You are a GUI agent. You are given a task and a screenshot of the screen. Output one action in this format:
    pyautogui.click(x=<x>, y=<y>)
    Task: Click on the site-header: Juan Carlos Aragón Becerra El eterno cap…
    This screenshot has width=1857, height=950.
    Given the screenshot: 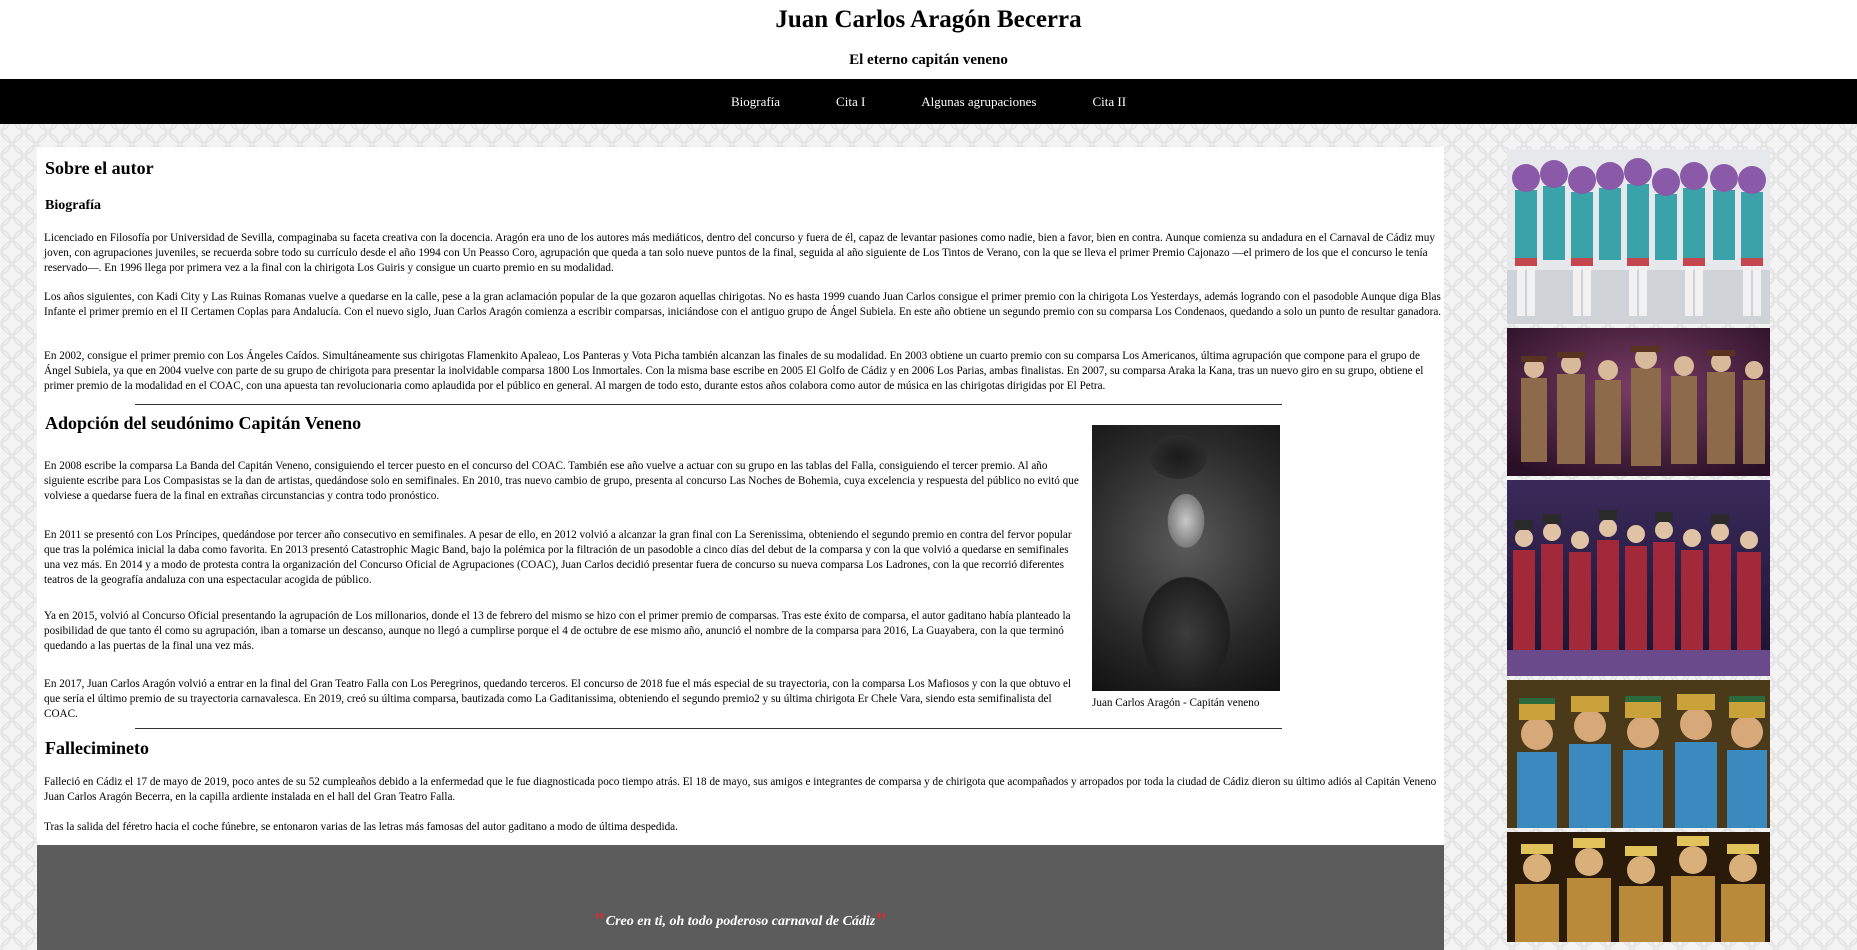 What is the action you would take?
    pyautogui.click(x=928, y=39)
    